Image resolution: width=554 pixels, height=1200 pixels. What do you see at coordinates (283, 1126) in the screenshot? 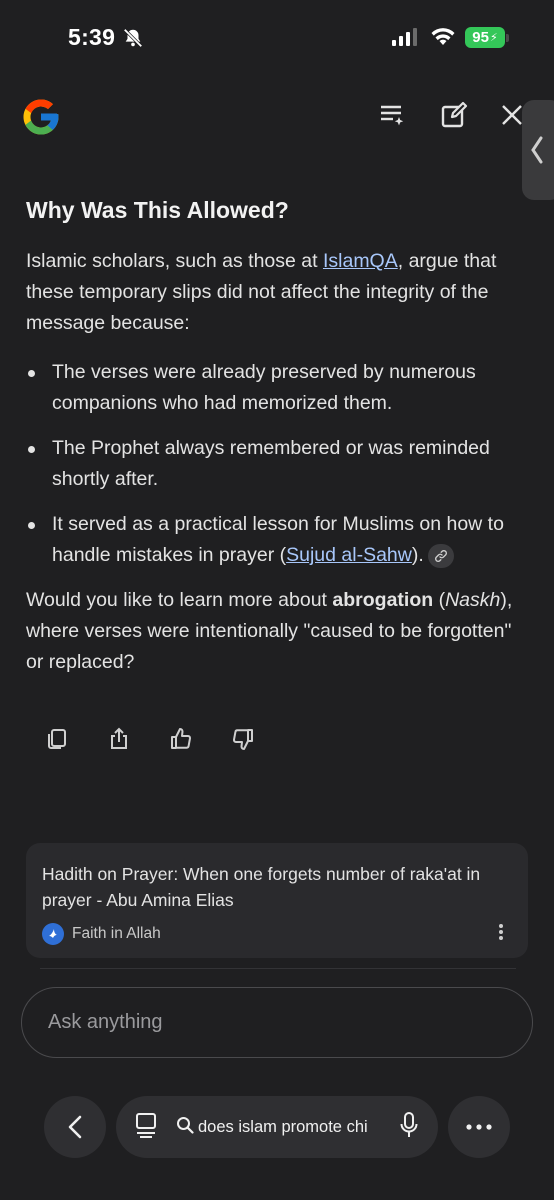
I see `search-query-text: does islam promote chi` at bounding box center [283, 1126].